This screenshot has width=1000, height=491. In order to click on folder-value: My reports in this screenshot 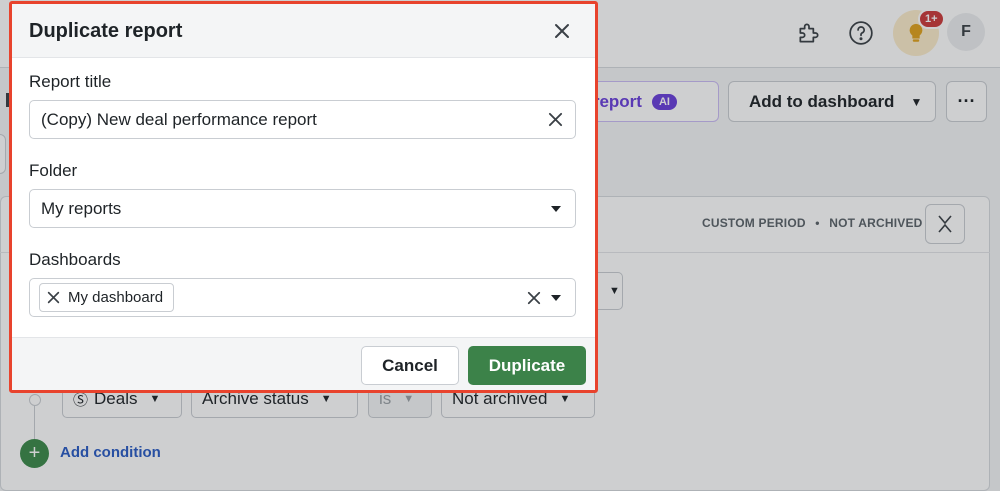, I will do `click(81, 208)`.